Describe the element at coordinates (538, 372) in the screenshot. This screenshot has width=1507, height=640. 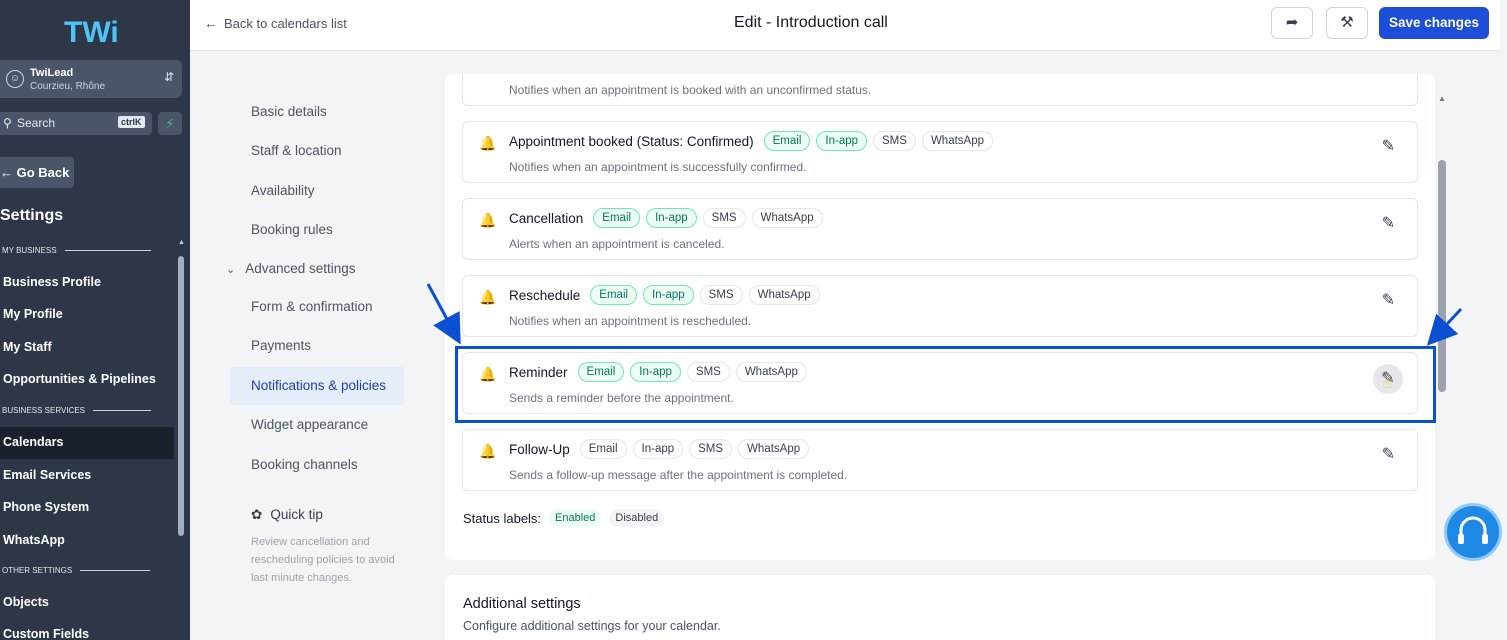
I see `notification-title: Reminder` at that location.